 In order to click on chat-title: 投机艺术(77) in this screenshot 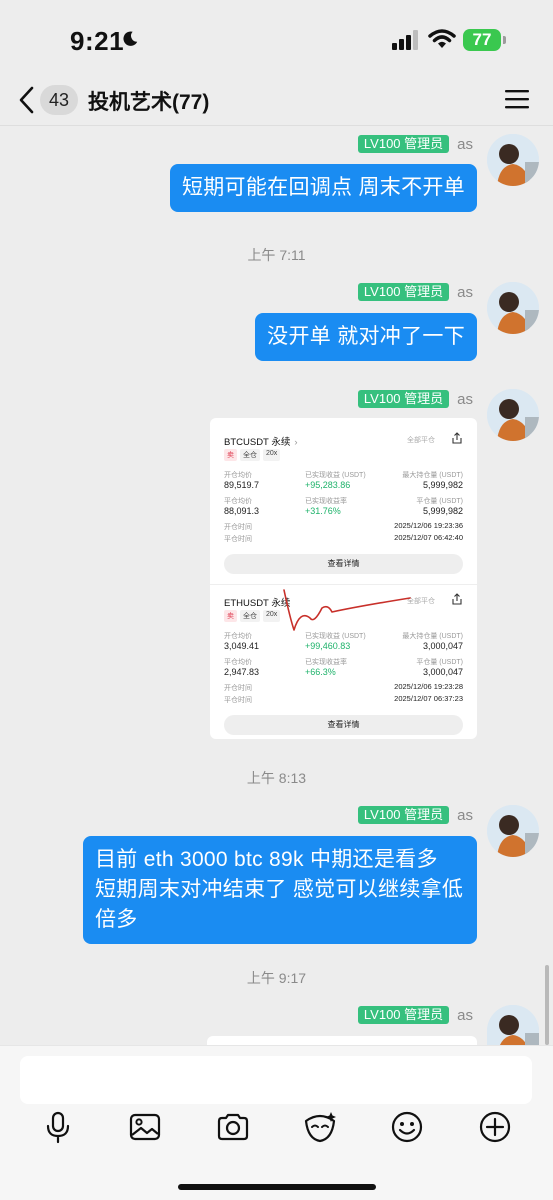, I will do `click(149, 102)`.